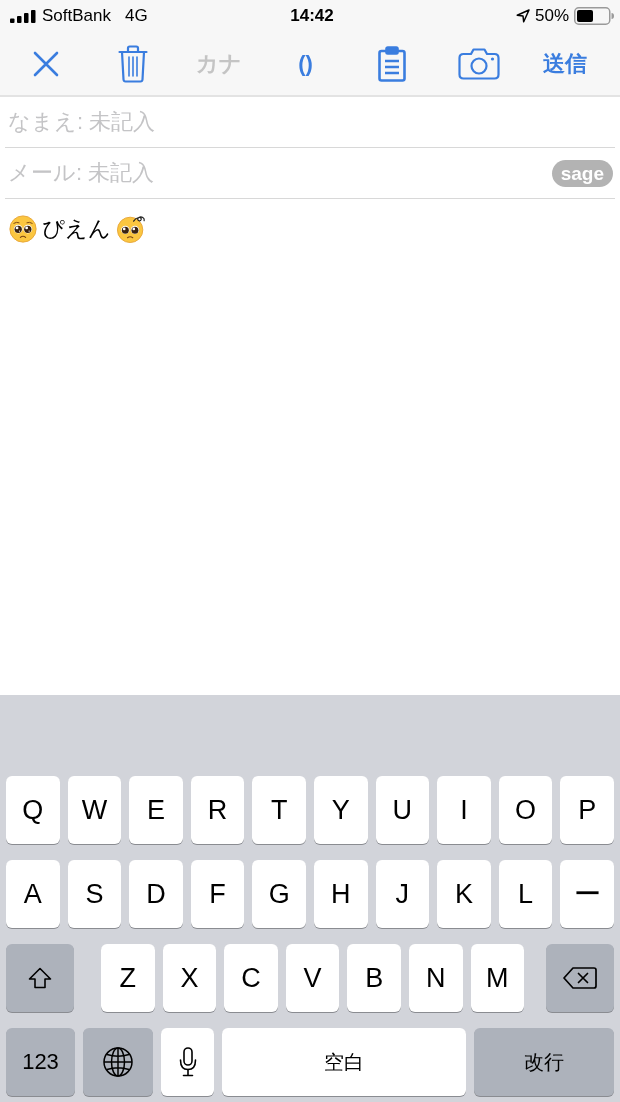 This screenshot has height=1102, width=620. Describe the element at coordinates (189, 978) in the screenshot. I see `keyboard-key: X` at that location.